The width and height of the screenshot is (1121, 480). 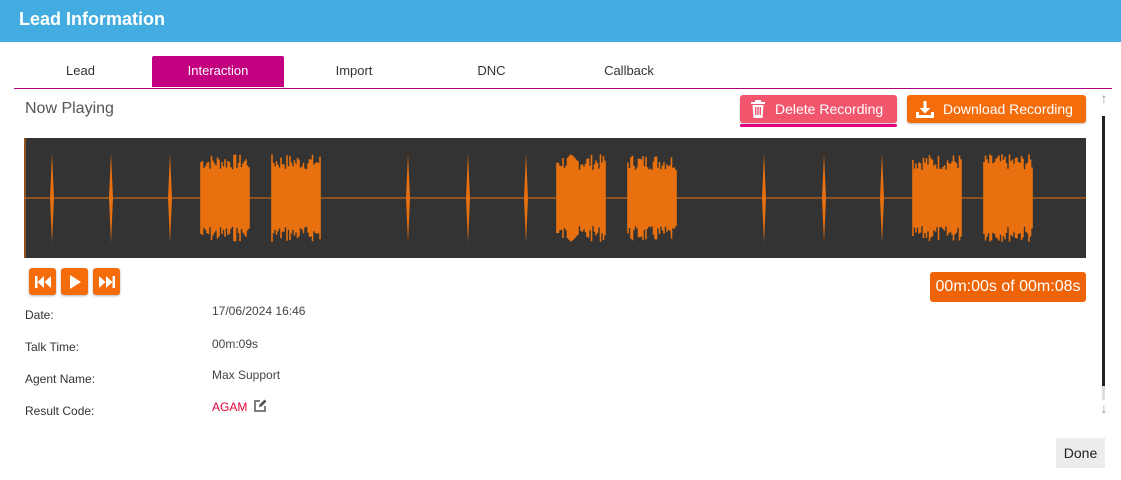 What do you see at coordinates (80, 71) in the screenshot?
I see `tab-lead: Lead` at bounding box center [80, 71].